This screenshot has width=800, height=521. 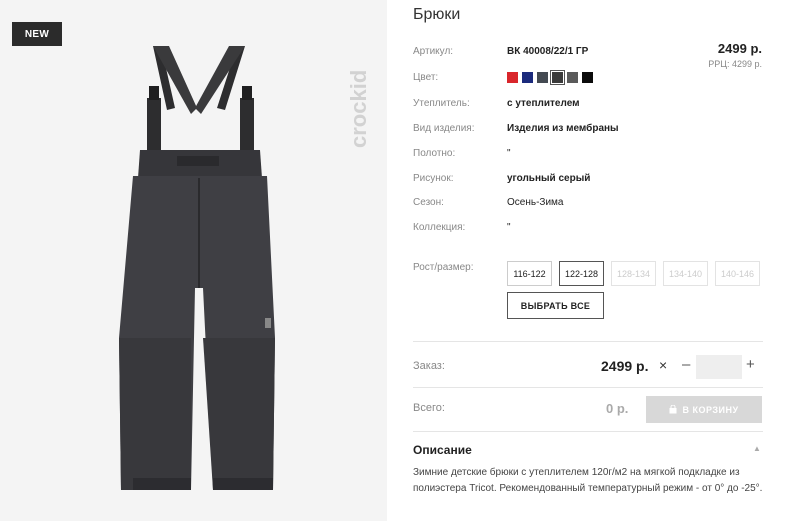 What do you see at coordinates (426, 77) in the screenshot?
I see `spec-label-color: Цвет:` at bounding box center [426, 77].